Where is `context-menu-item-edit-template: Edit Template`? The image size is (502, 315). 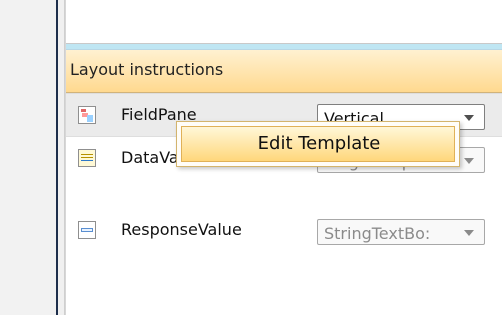
context-menu-item-edit-template: Edit Template is located at coordinates (318, 144).